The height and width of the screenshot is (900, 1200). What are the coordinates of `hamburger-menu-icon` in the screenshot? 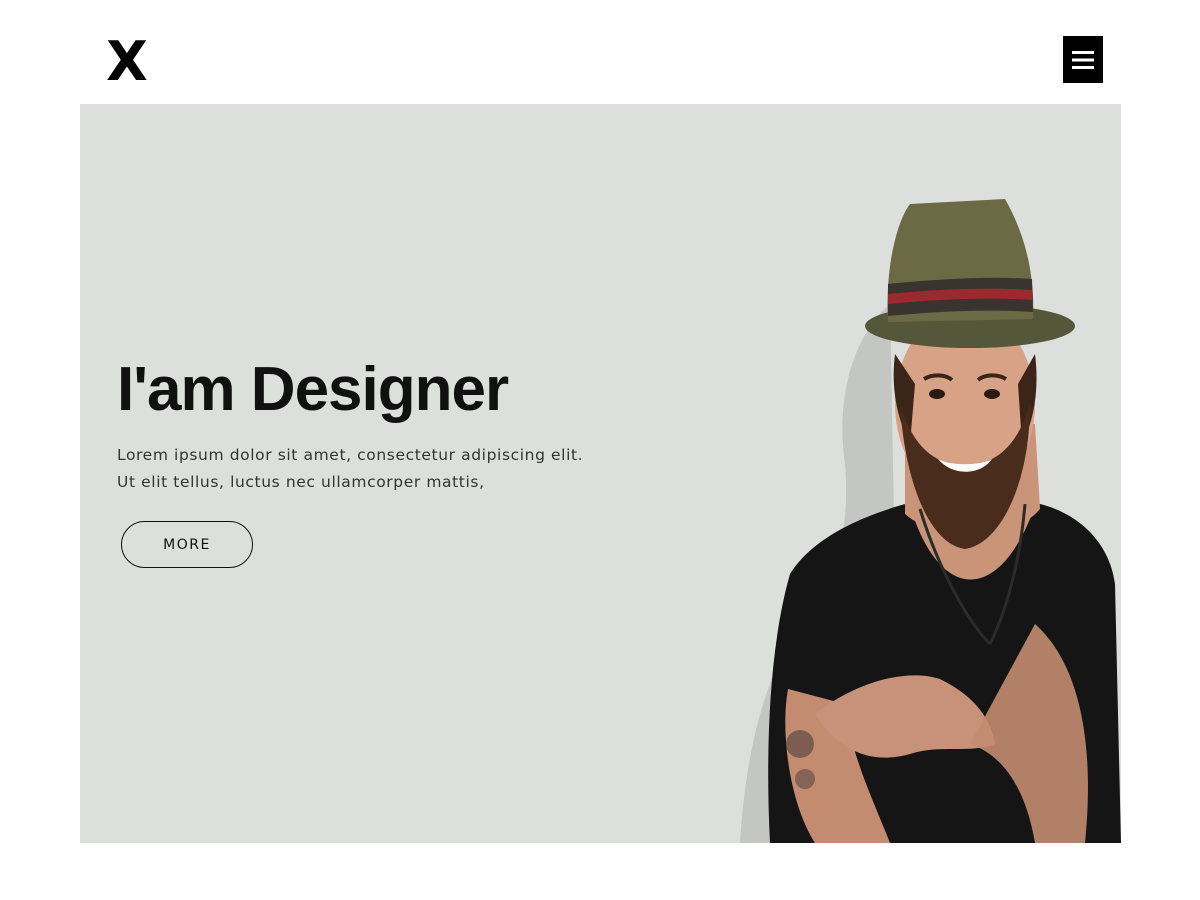 It's located at (1083, 59).